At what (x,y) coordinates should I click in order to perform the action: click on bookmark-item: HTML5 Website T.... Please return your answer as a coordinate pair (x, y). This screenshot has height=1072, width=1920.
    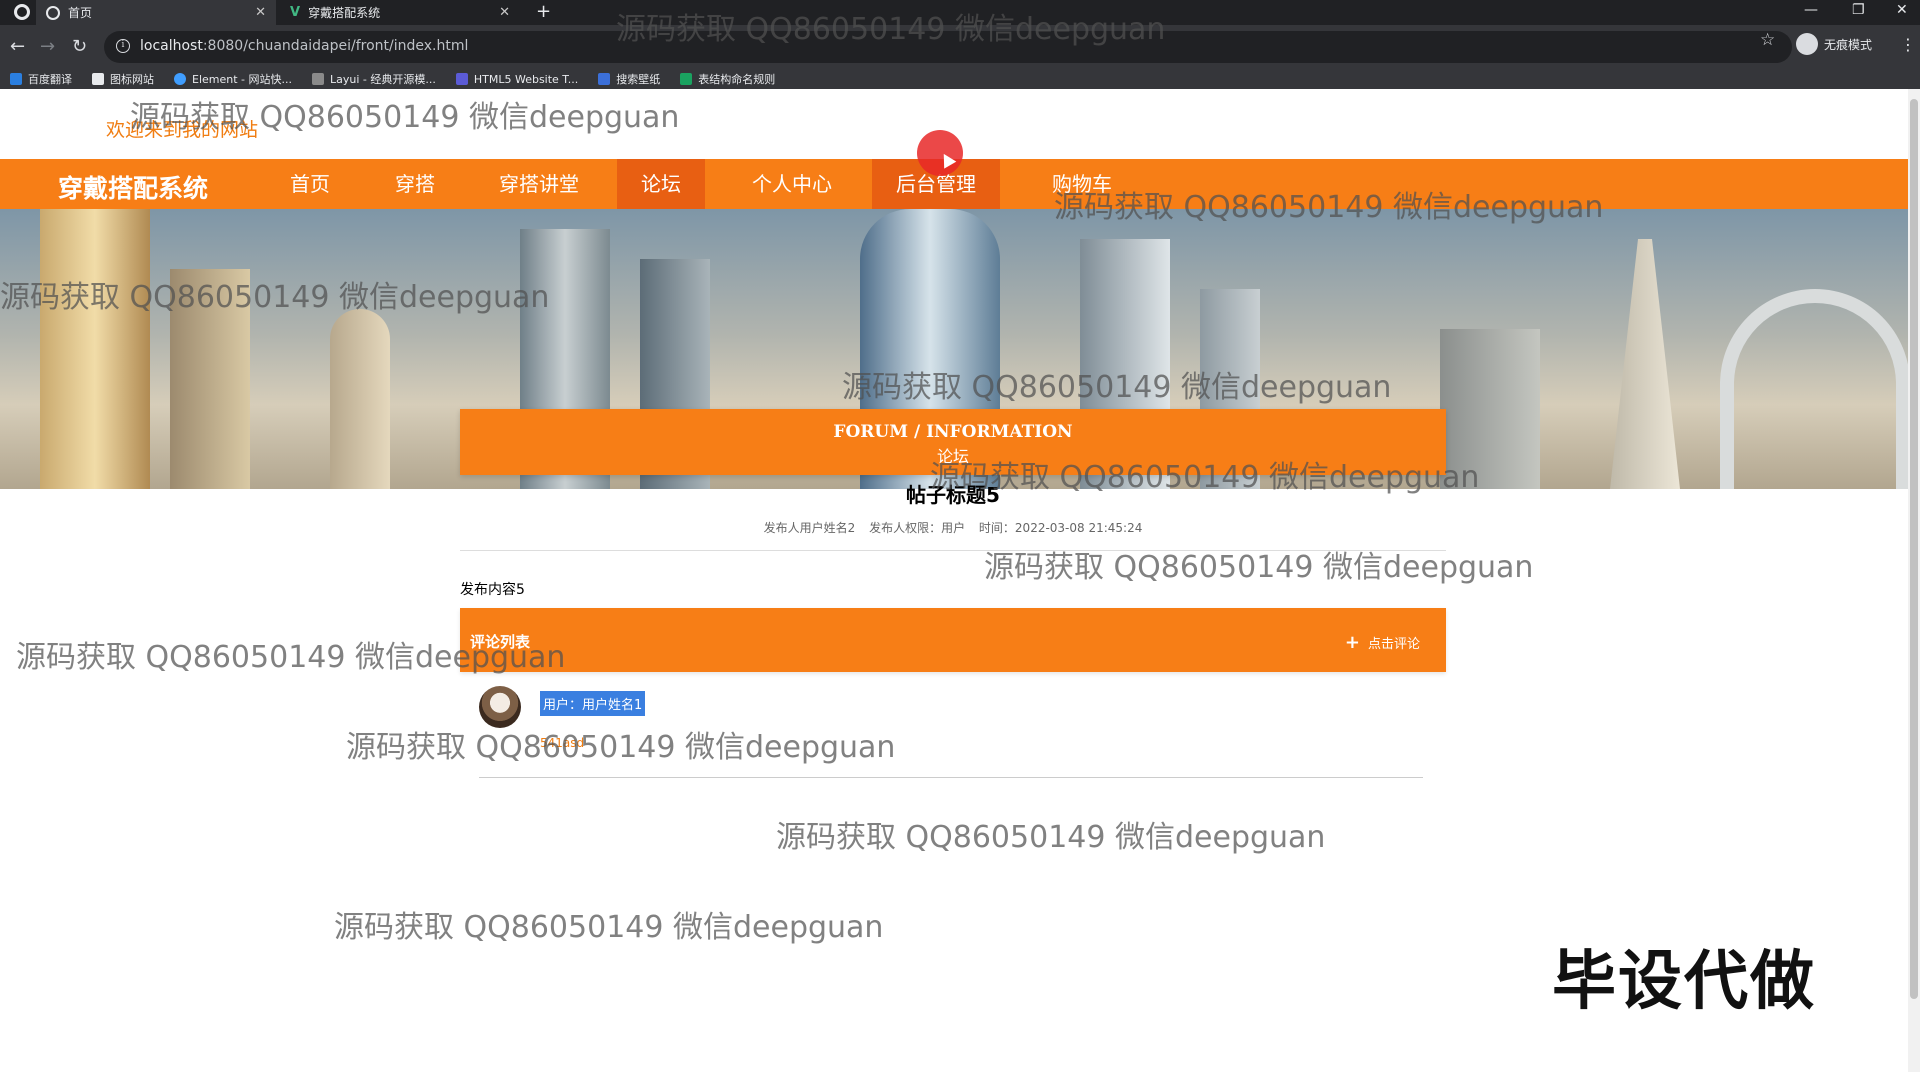
    Looking at the image, I should click on (517, 79).